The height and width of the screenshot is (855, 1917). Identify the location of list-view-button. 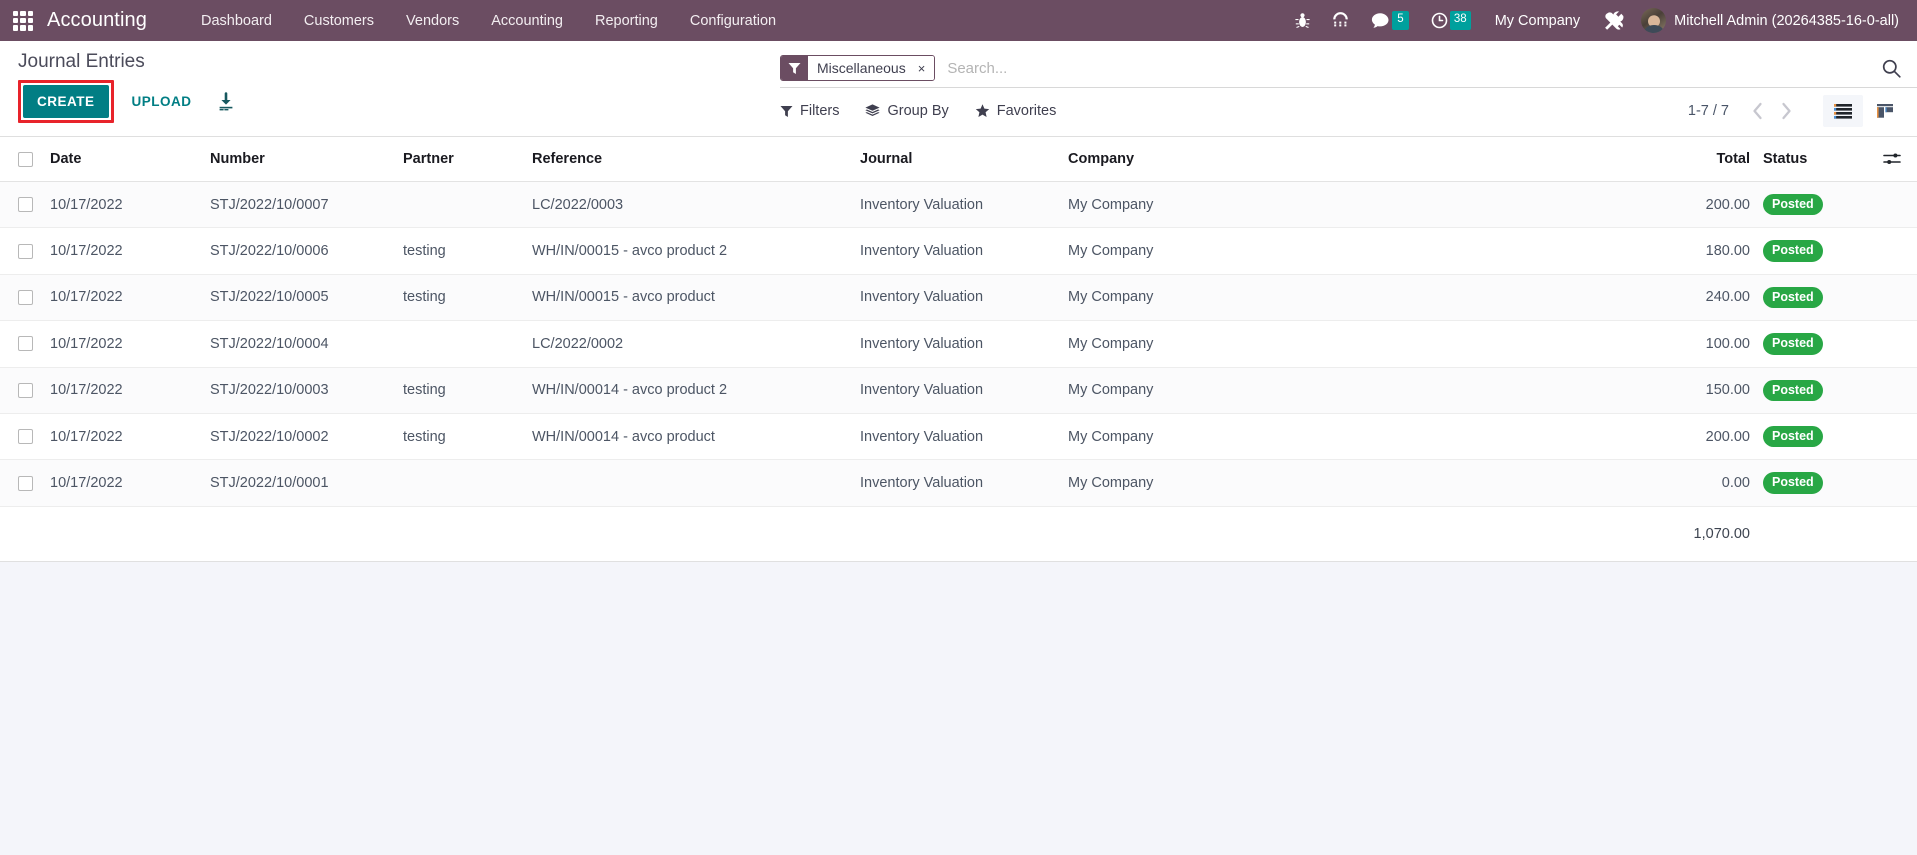
(1843, 111).